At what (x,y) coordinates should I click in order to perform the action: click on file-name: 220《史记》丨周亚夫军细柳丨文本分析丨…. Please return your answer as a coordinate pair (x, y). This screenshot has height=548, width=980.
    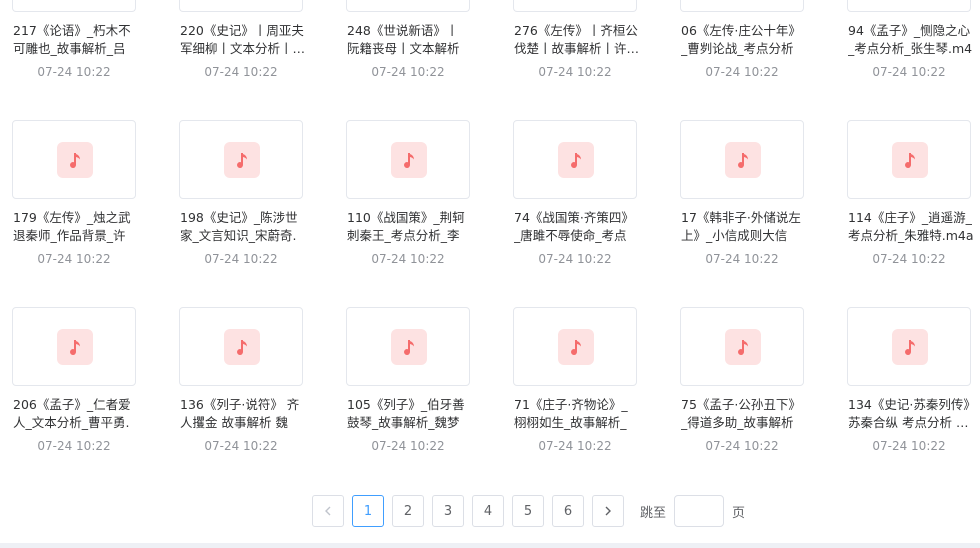
    Looking at the image, I should click on (243, 40).